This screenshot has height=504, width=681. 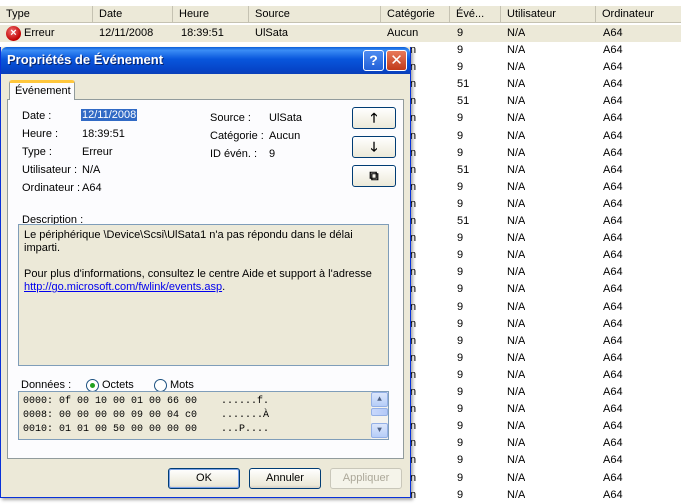 What do you see at coordinates (51, 188) in the screenshot?
I see `computer-label: Ordinateur :` at bounding box center [51, 188].